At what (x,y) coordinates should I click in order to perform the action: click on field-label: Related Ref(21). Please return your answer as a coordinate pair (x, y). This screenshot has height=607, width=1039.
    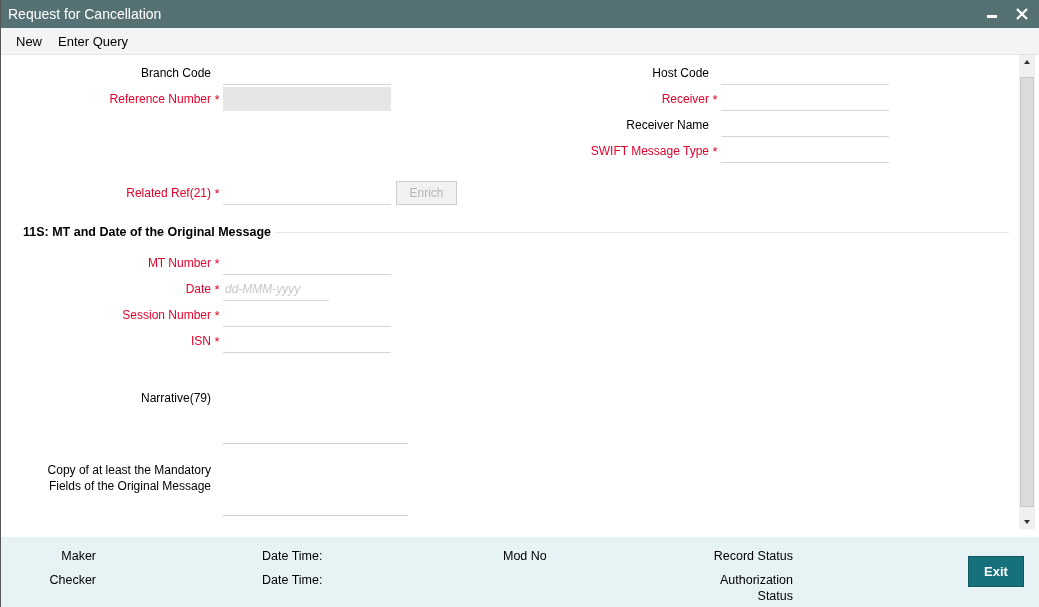
    Looking at the image, I should click on (168, 193).